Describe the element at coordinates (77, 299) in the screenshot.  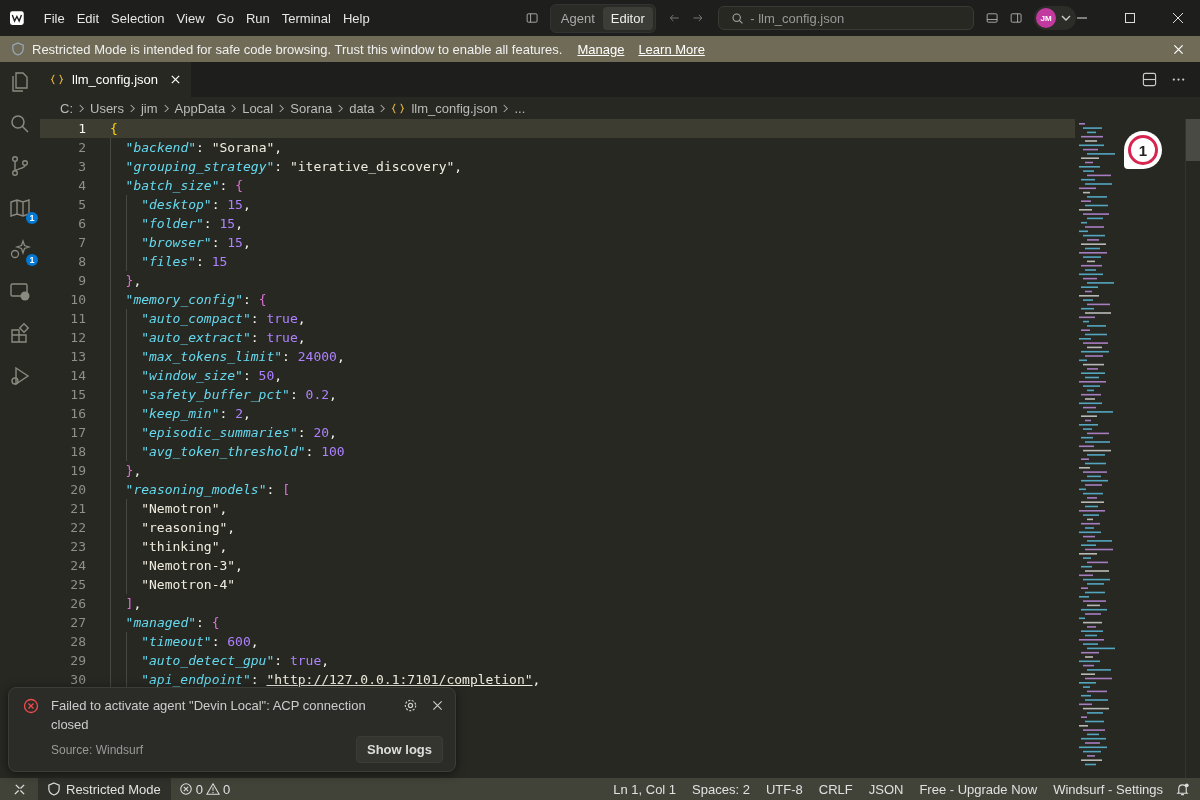
I see `line-number: 10` at that location.